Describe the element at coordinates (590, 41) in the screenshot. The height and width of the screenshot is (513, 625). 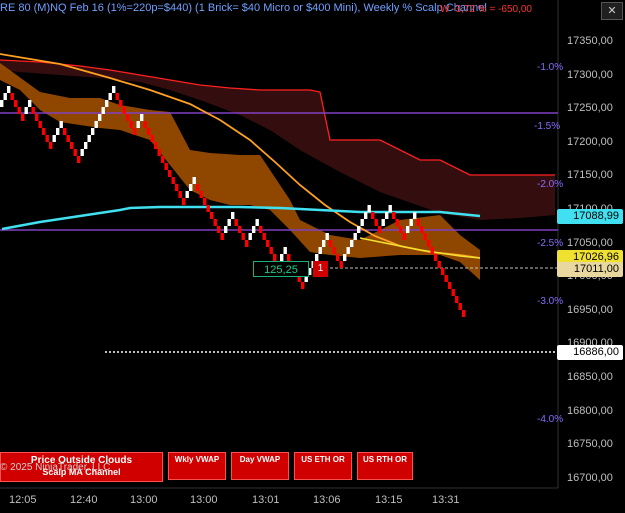
I see `price-axis-label: 17350,00` at that location.